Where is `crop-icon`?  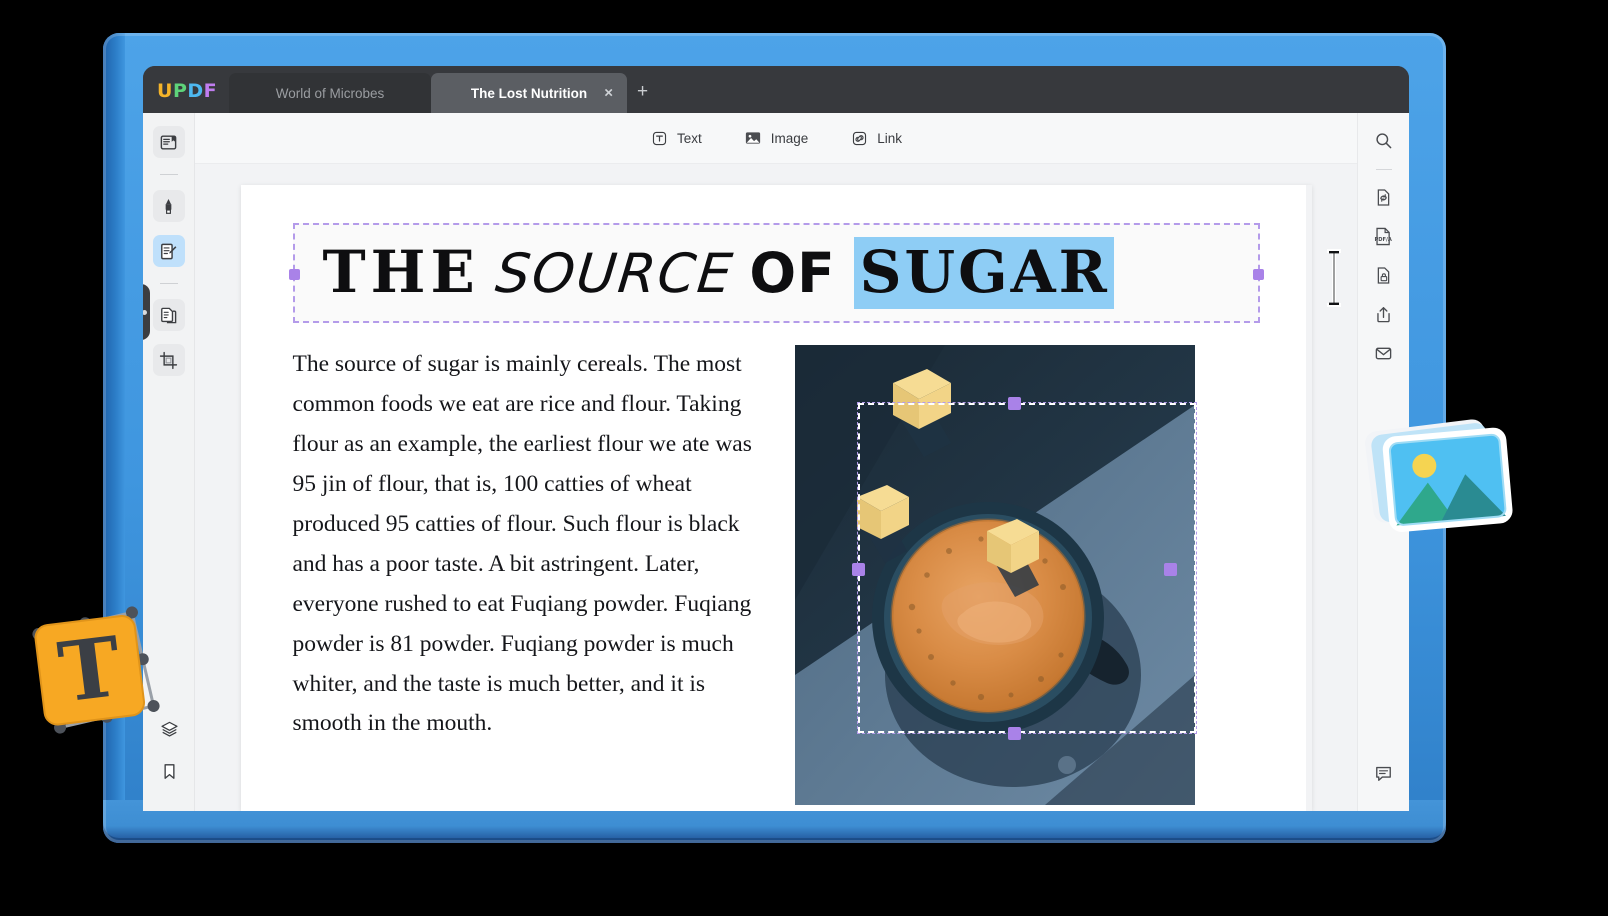 crop-icon is located at coordinates (168, 360).